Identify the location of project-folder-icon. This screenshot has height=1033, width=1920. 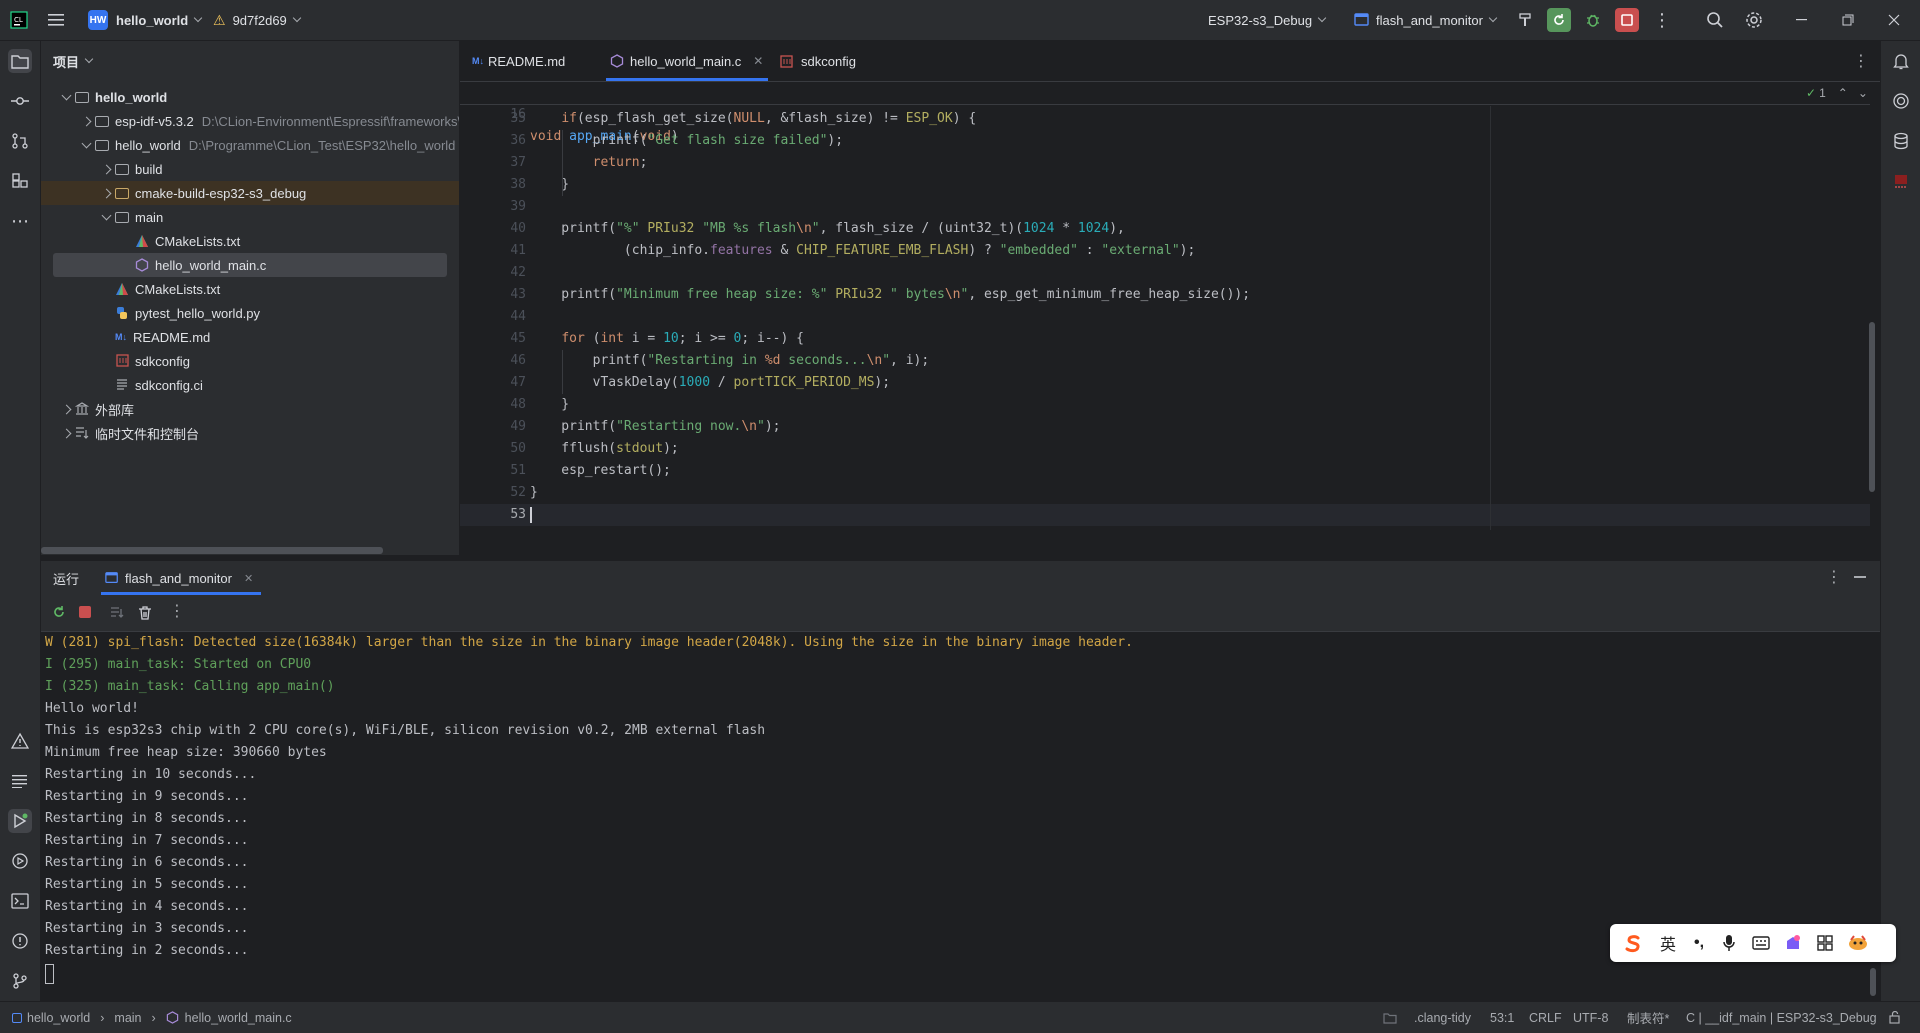
(20, 61).